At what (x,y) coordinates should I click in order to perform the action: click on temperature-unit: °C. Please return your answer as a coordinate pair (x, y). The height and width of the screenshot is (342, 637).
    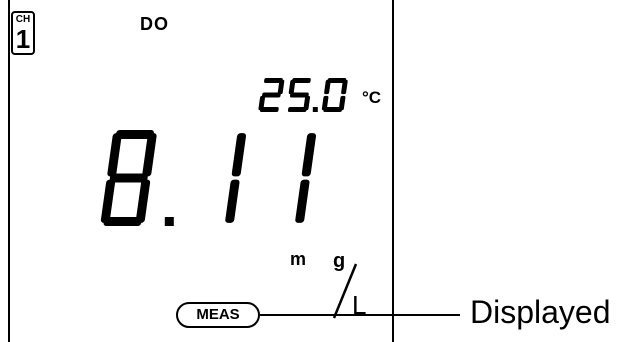
    Looking at the image, I should click on (372, 97).